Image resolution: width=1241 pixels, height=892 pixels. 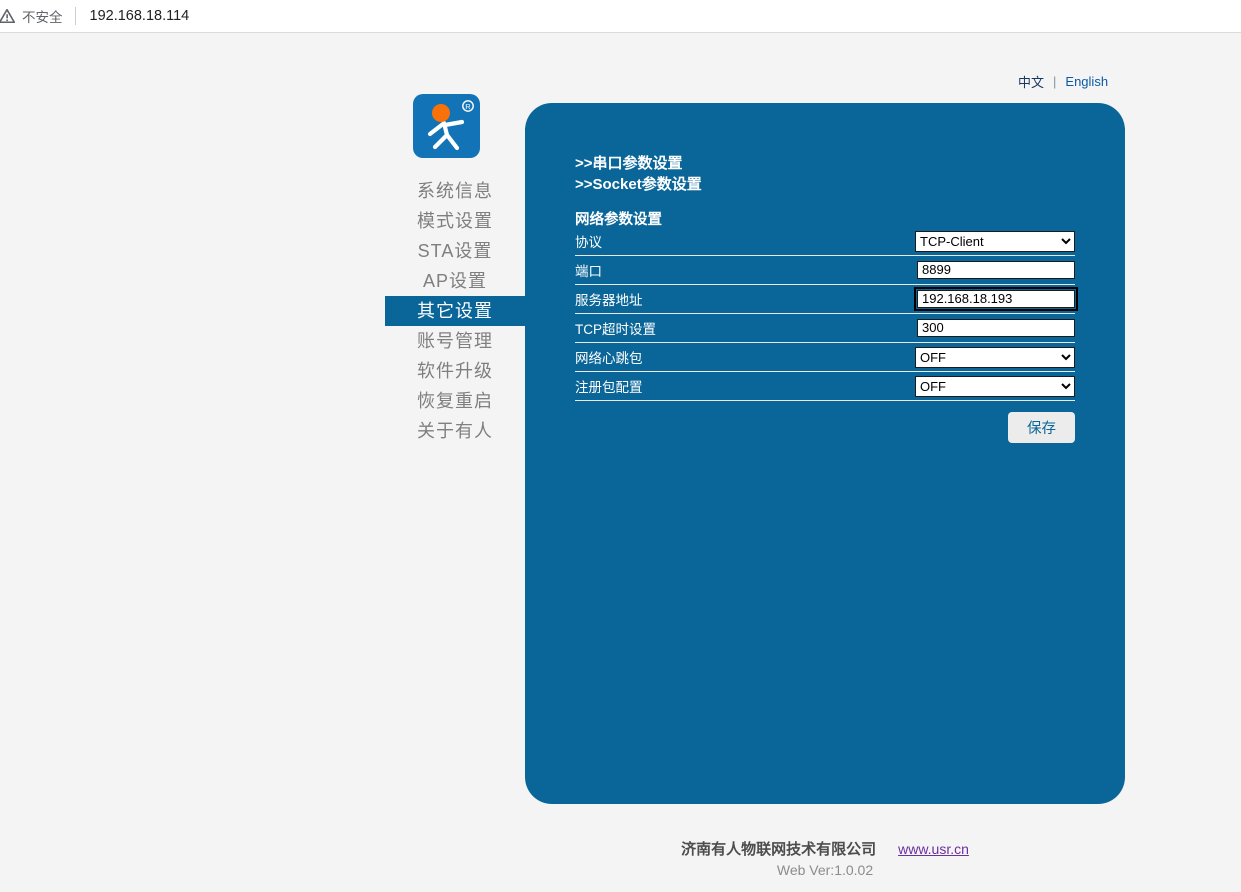 I want to click on server-address-label: 服务器地址, so click(x=609, y=300).